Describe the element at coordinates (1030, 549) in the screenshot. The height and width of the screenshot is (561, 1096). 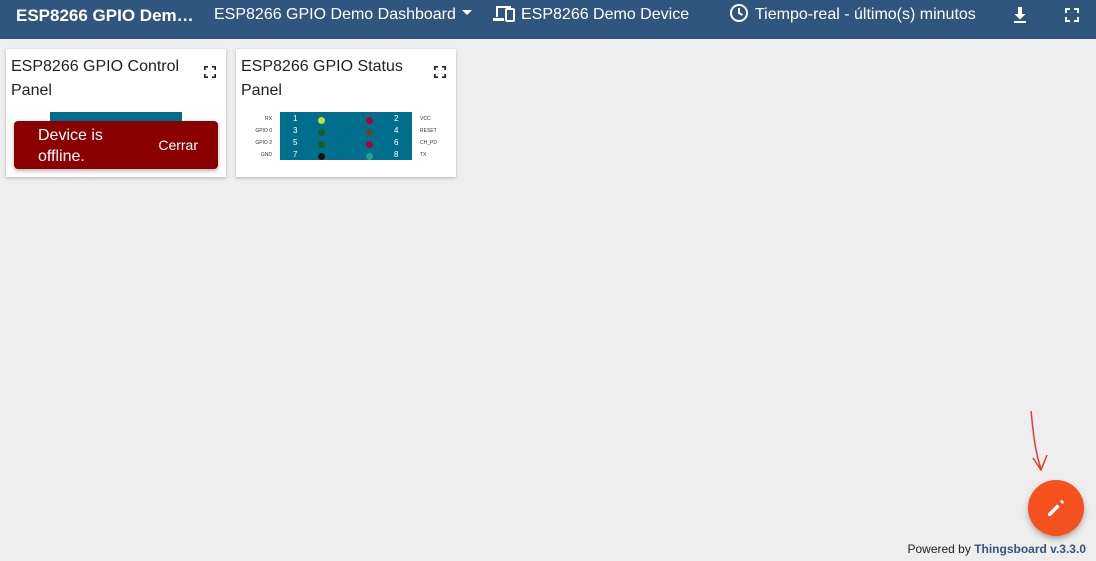
I see `thingsboard-link: Thingsboard v.3.3.0` at that location.